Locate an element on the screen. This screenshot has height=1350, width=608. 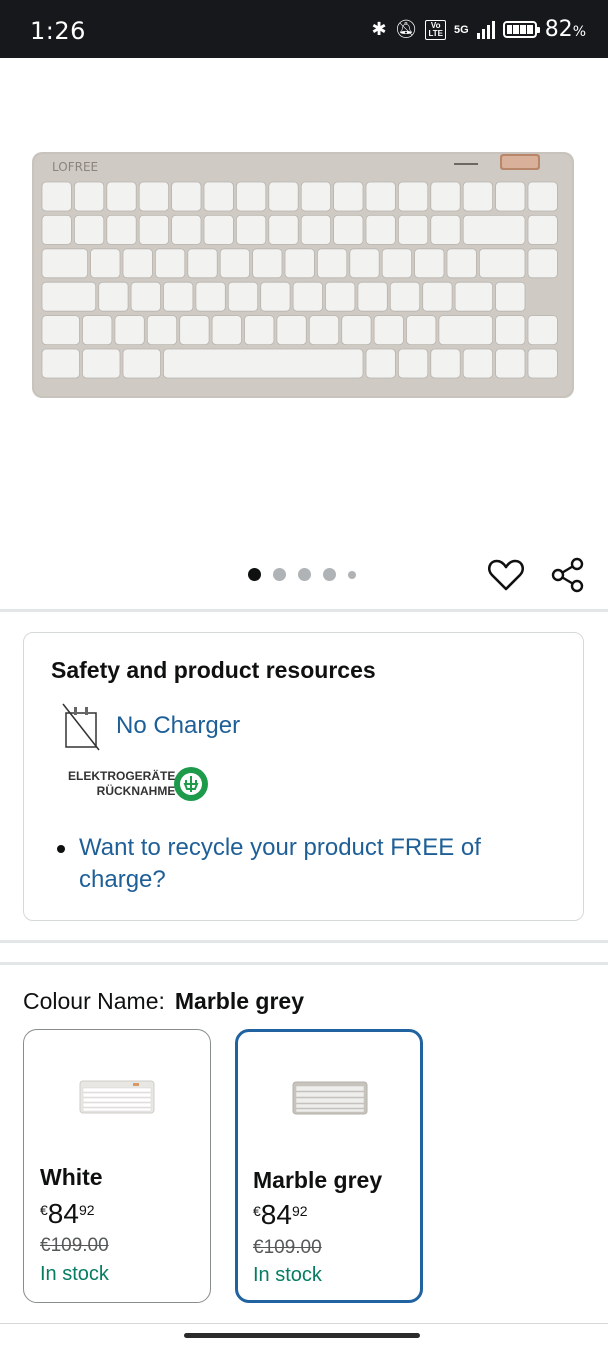
volte-icon: Vo LTE is located at coordinates (435, 29).